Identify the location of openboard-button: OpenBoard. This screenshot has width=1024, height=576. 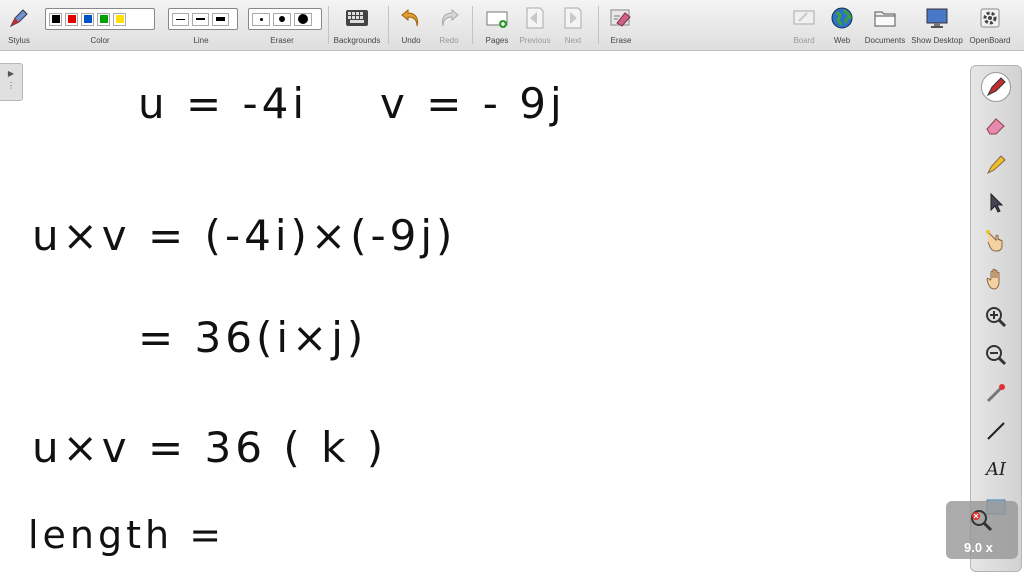
(990, 25).